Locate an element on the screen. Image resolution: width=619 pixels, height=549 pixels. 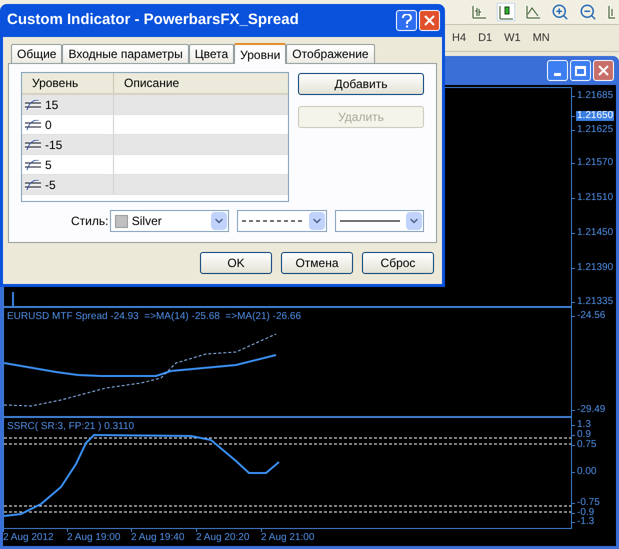
scale-label: -24.56 is located at coordinates (591, 316).